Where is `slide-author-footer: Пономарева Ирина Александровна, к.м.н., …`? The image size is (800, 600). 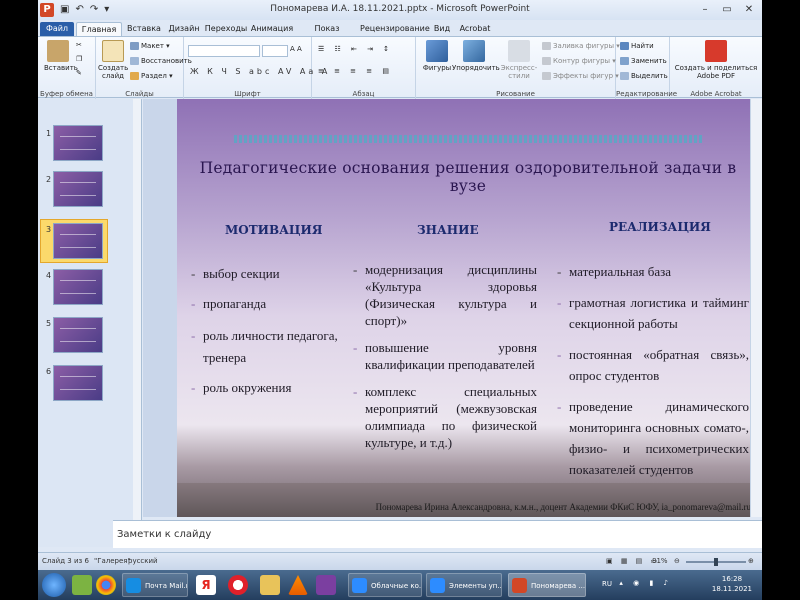 slide-author-footer: Пономарева Ирина Александровна, к.м.н., … is located at coordinates (563, 507).